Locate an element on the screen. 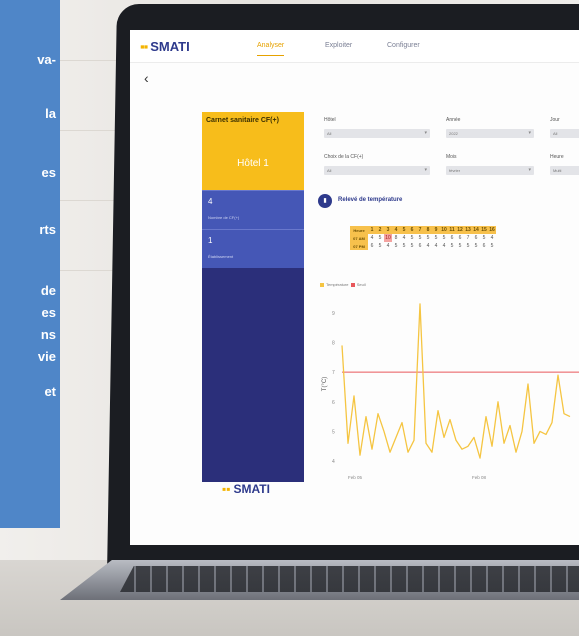  logo-text: SMATI is located at coordinates (170, 46).